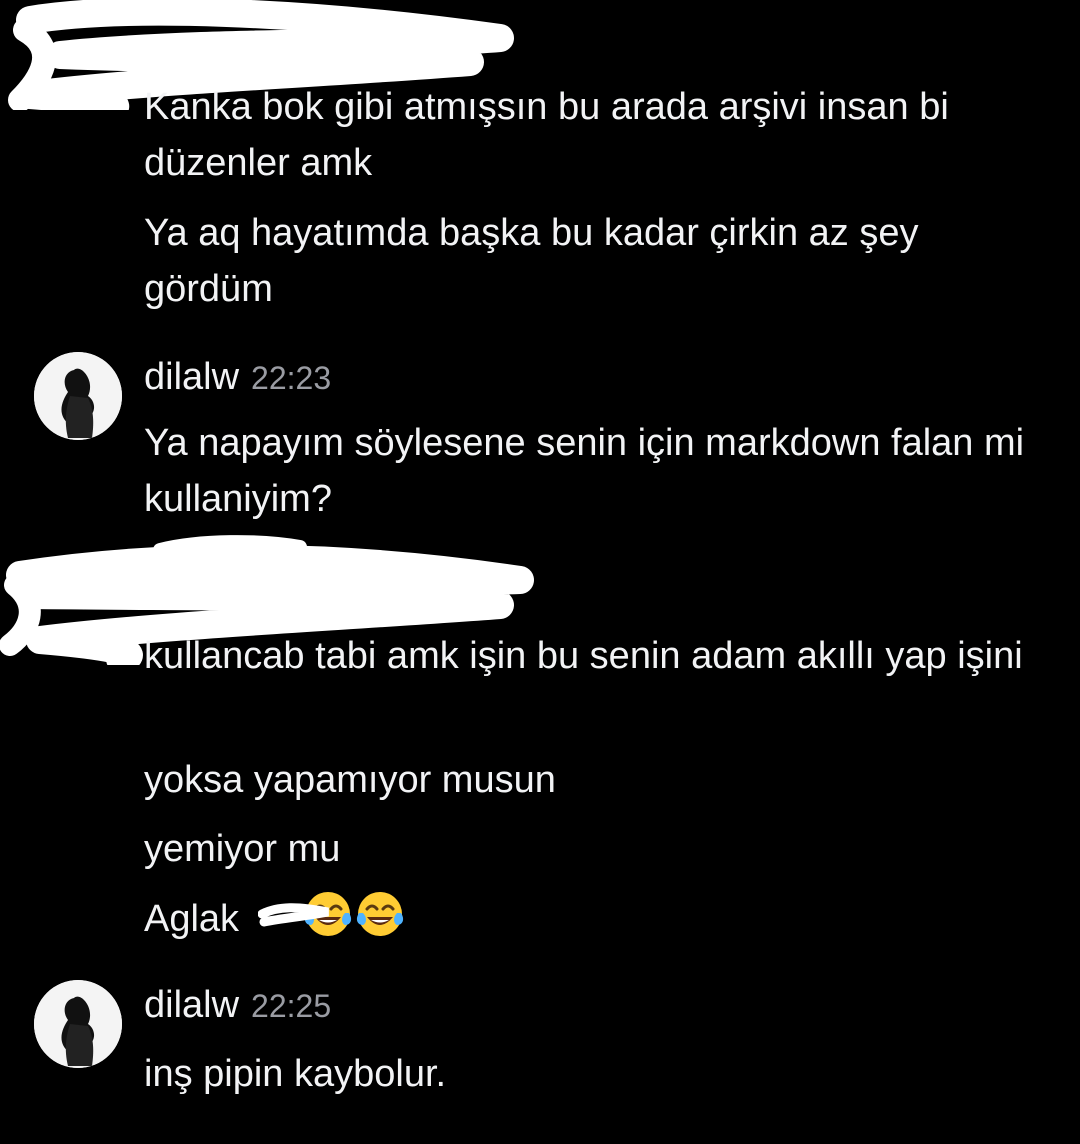 Image resolution: width=1080 pixels, height=1144 pixels. Describe the element at coordinates (242, 849) in the screenshot. I see `message-text: yemiyor mu` at that location.